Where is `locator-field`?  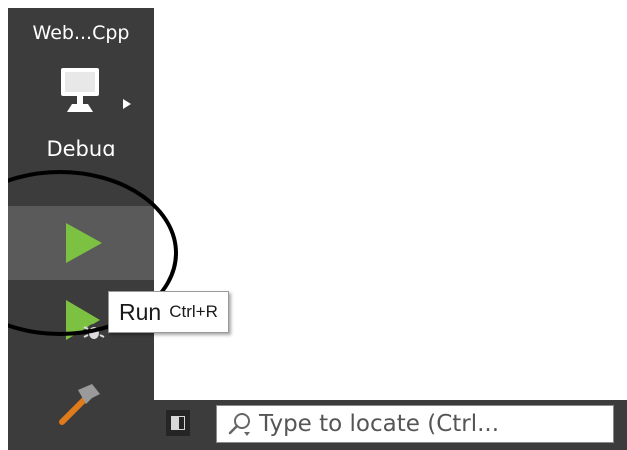 locator-field is located at coordinates (415, 424).